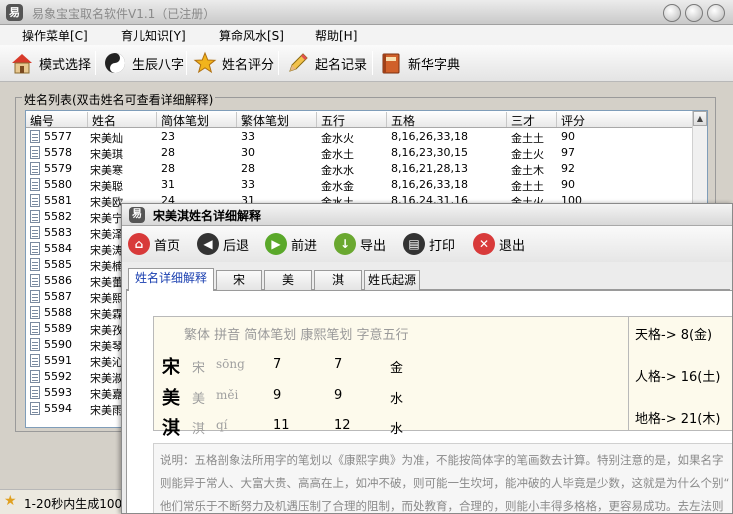 Image resolution: width=733 pixels, height=514 pixels. I want to click on cell-id: 5589, so click(58, 328).